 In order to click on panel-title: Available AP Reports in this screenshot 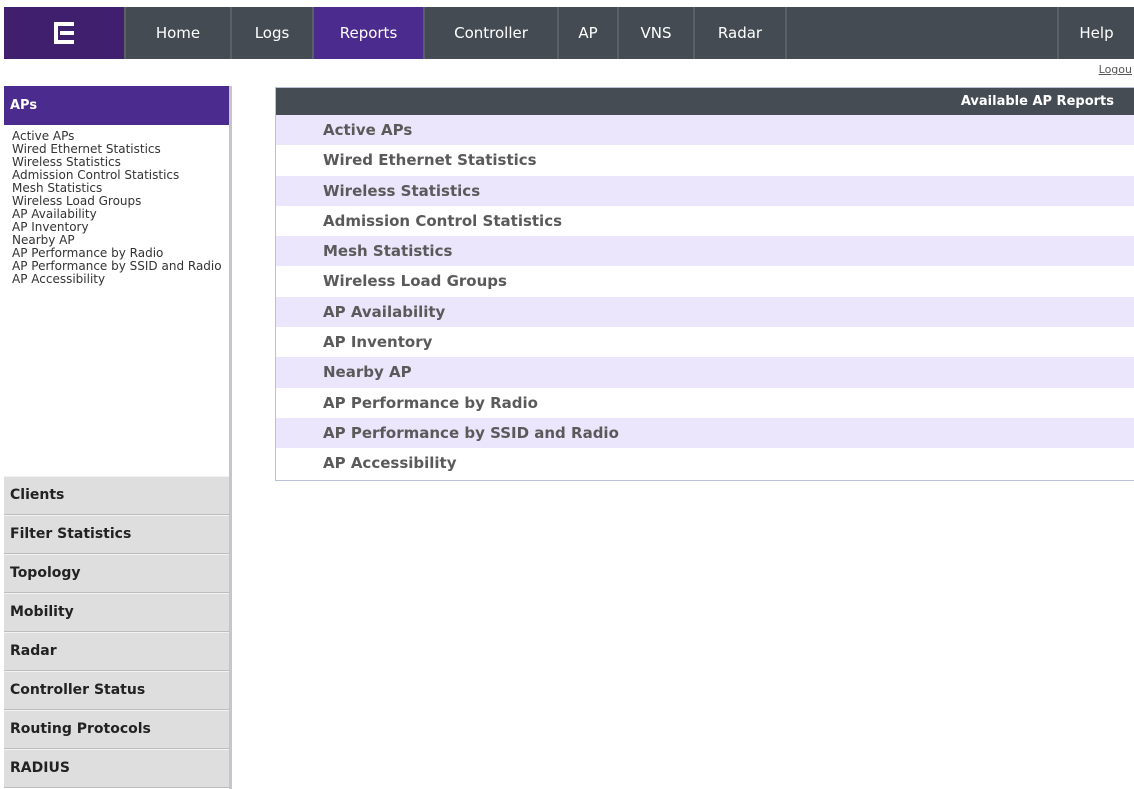, I will do `click(705, 101)`.